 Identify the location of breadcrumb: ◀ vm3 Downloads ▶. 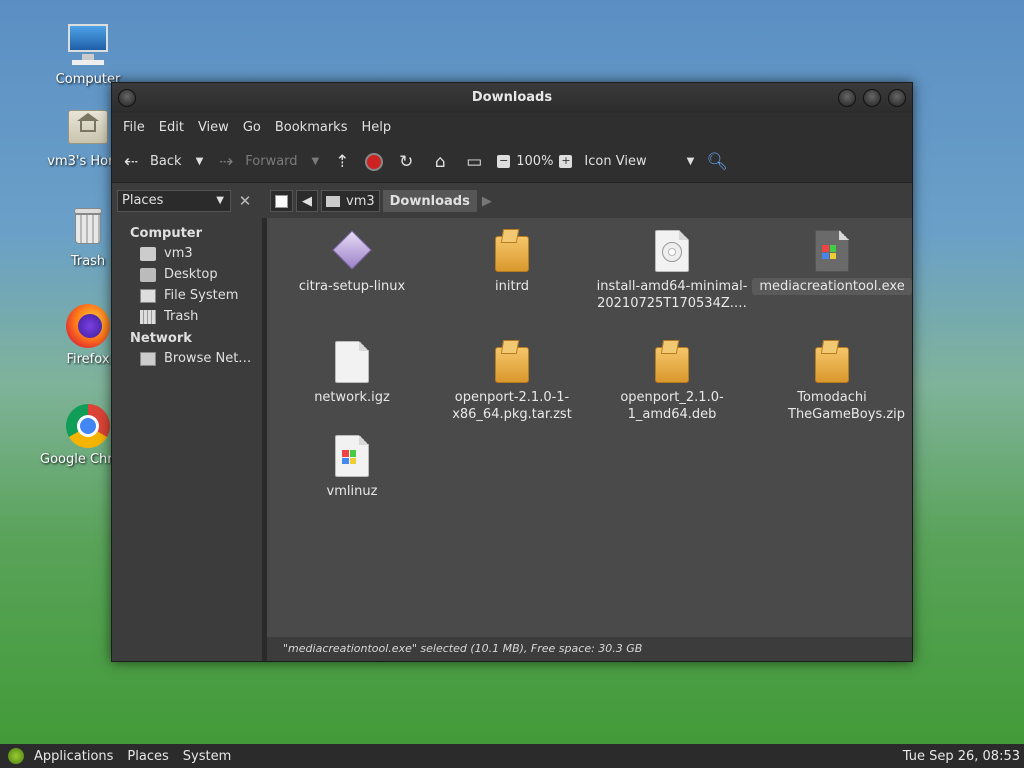
(381, 201).